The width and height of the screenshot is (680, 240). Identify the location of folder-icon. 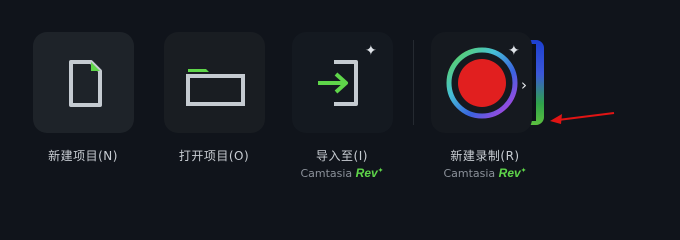
(215, 87).